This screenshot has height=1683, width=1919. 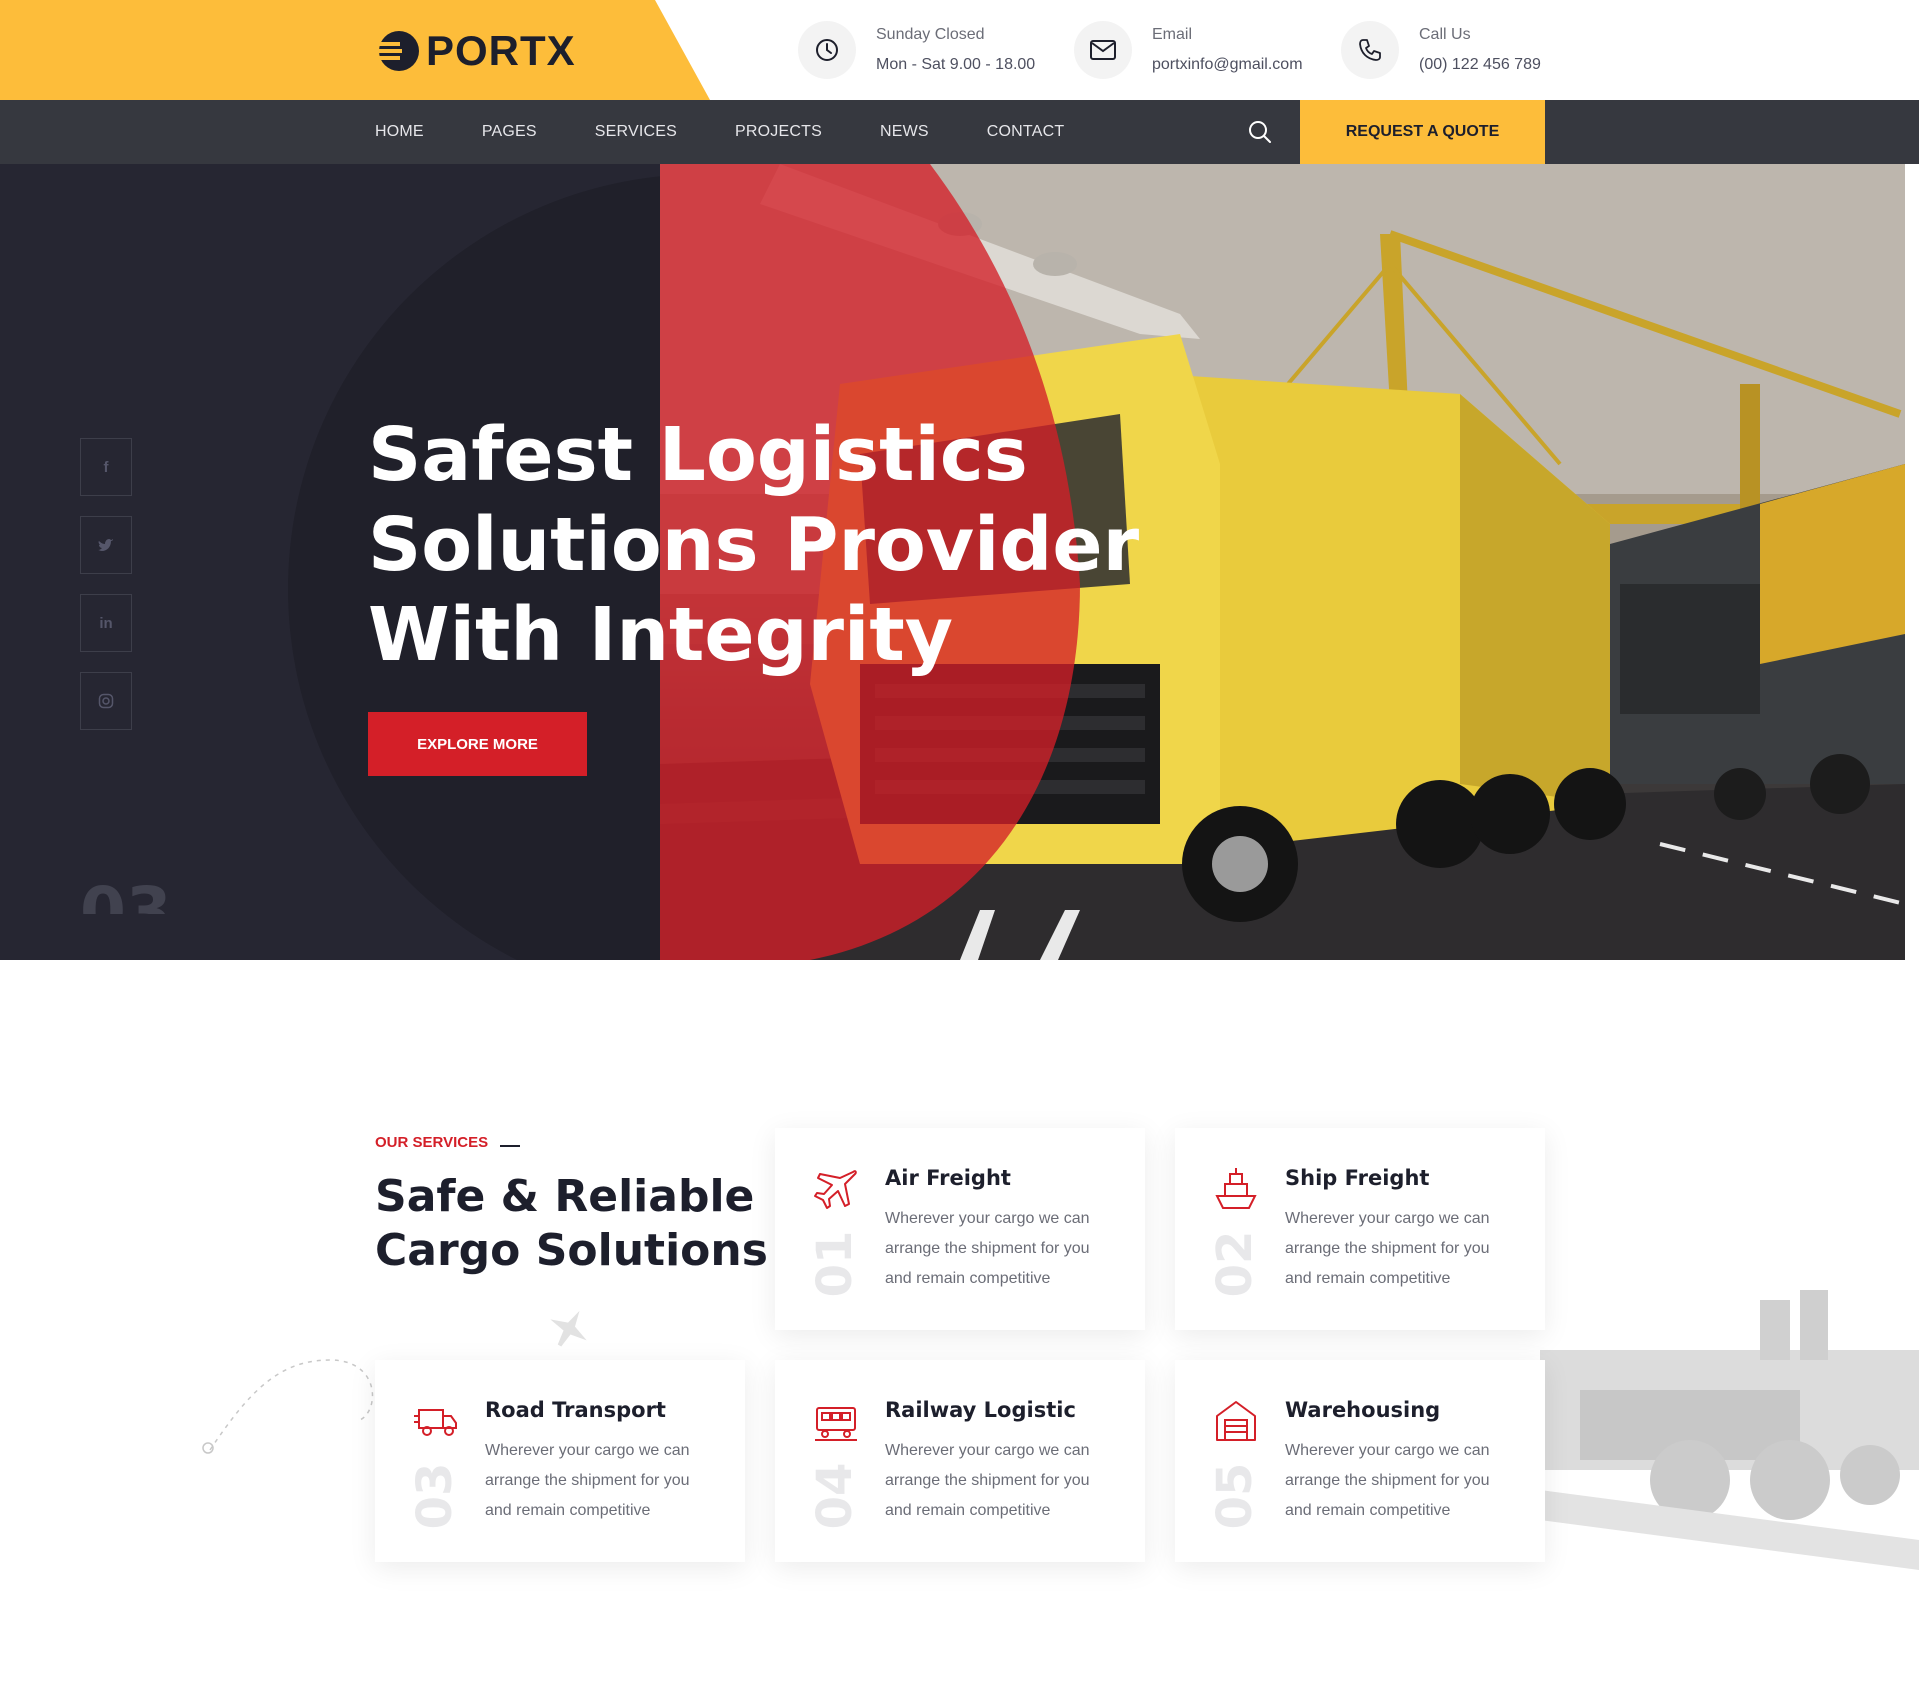 I want to click on logo-backdrop, so click(x=355, y=50).